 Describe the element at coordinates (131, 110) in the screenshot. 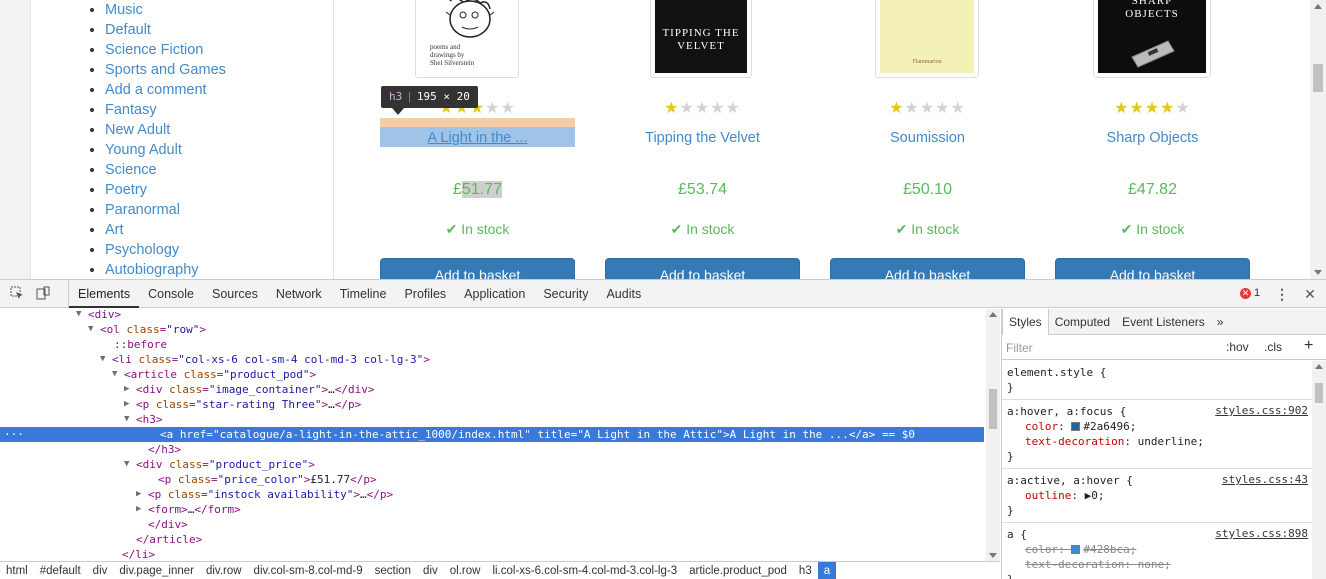

I see `category-link: Fantasy` at that location.